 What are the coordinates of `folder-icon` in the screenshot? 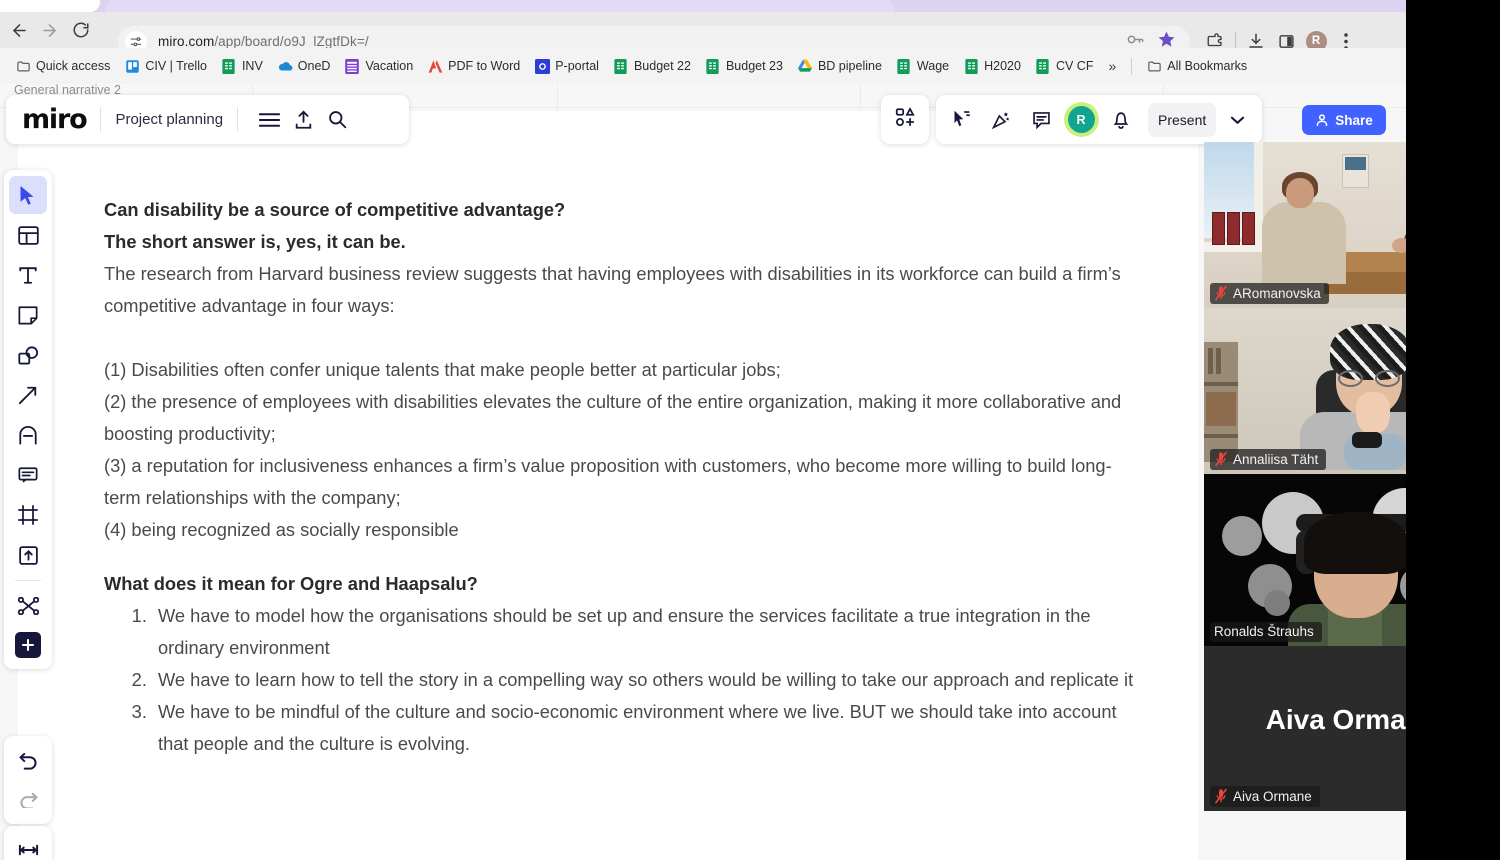 It's located at (1154, 66).